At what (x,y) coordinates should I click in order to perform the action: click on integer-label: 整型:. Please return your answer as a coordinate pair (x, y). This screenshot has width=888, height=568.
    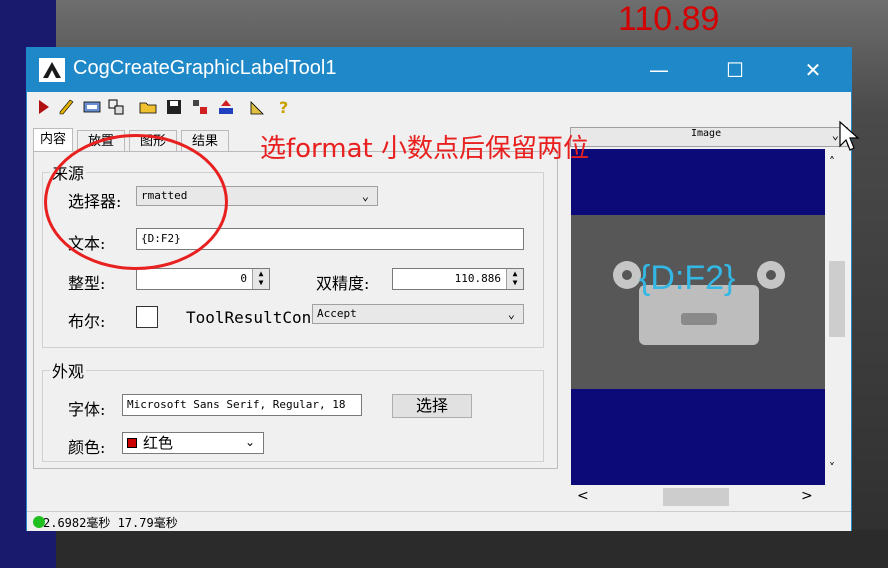
    Looking at the image, I should click on (87, 283).